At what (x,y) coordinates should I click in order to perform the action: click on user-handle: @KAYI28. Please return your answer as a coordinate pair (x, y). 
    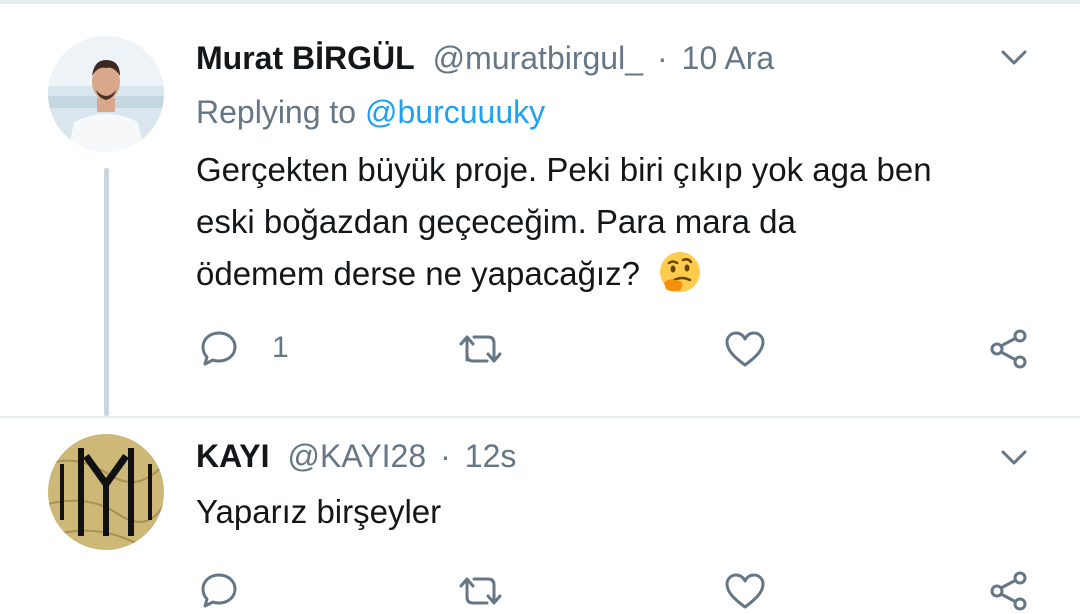
    Looking at the image, I should click on (357, 456).